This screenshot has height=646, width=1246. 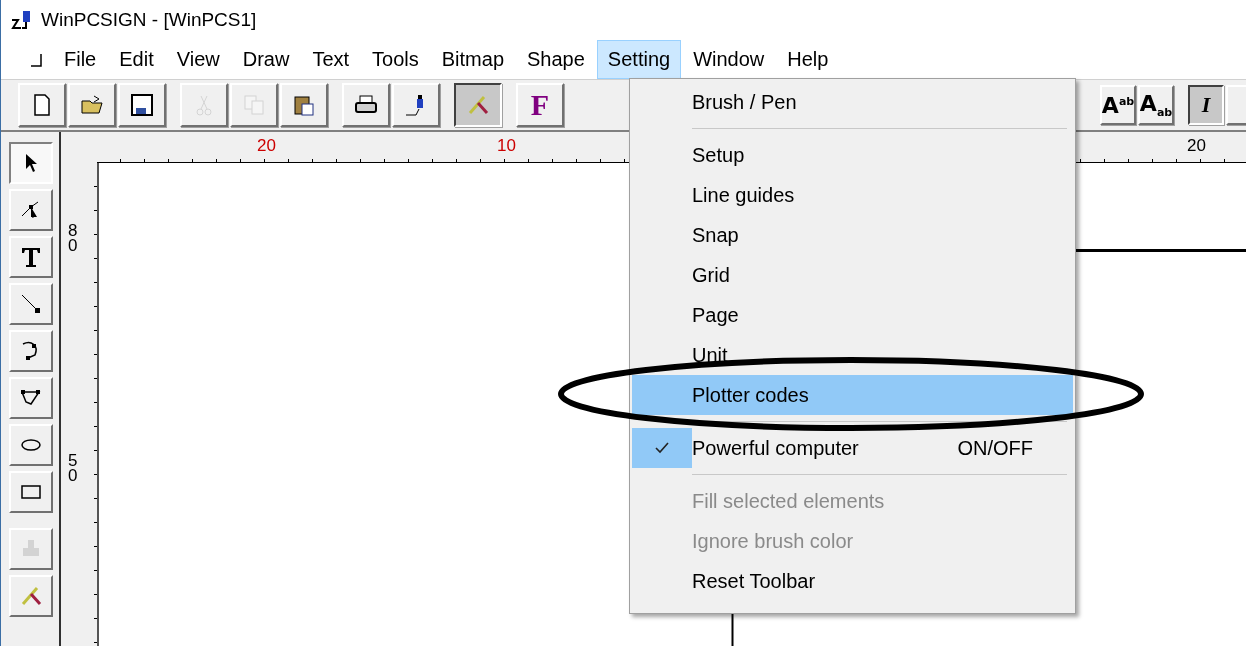 What do you see at coordinates (92, 105) in the screenshot?
I see `folder-icon` at bounding box center [92, 105].